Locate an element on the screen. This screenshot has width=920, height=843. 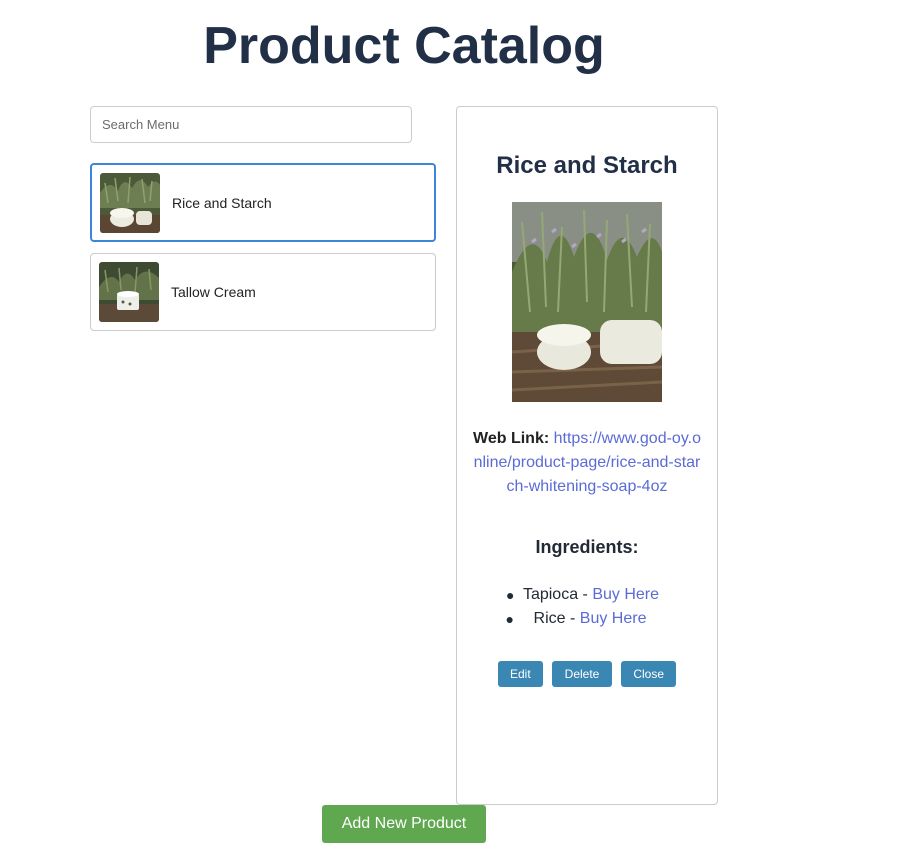
ingredient-name: Rice is located at coordinates (549, 618).